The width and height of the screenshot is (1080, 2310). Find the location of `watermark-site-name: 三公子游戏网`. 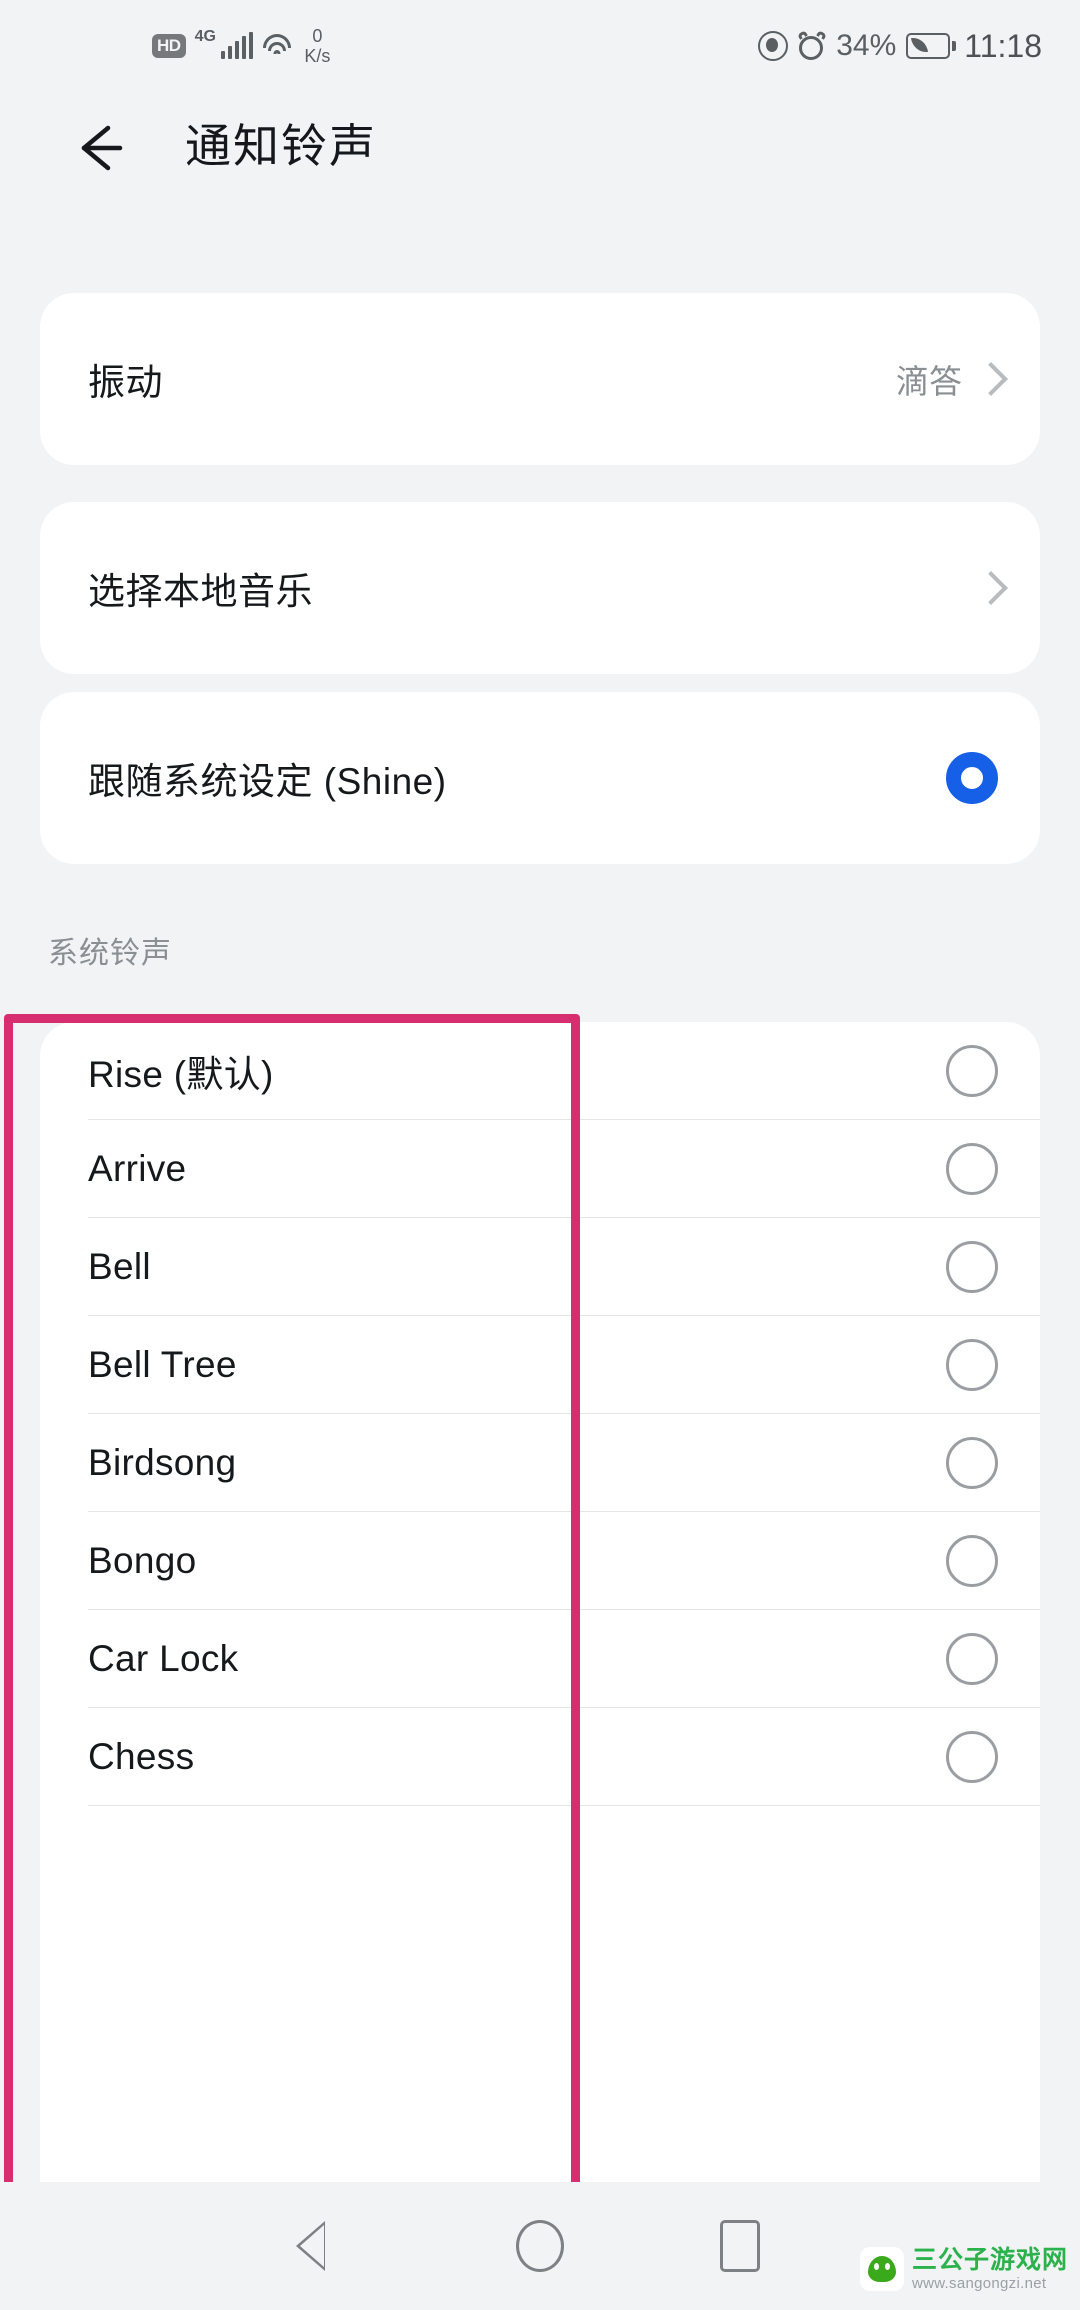

watermark-site-name: 三公子游戏网 is located at coordinates (989, 2260).